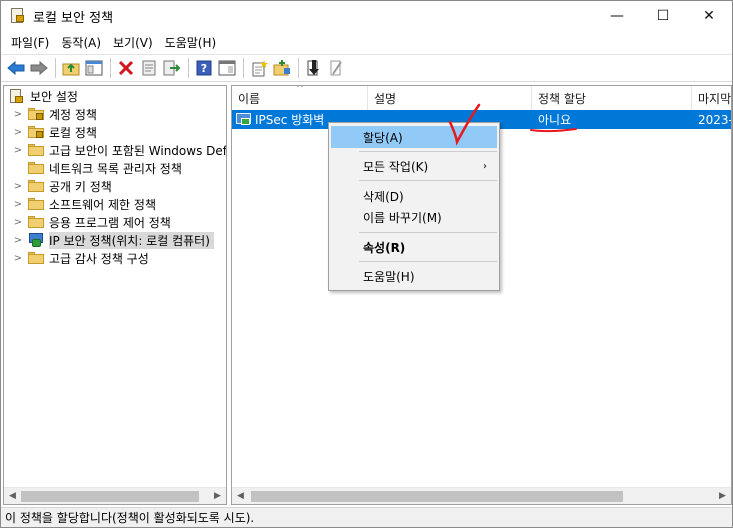  I want to click on menu-item-assign: 할당(A), so click(414, 137).